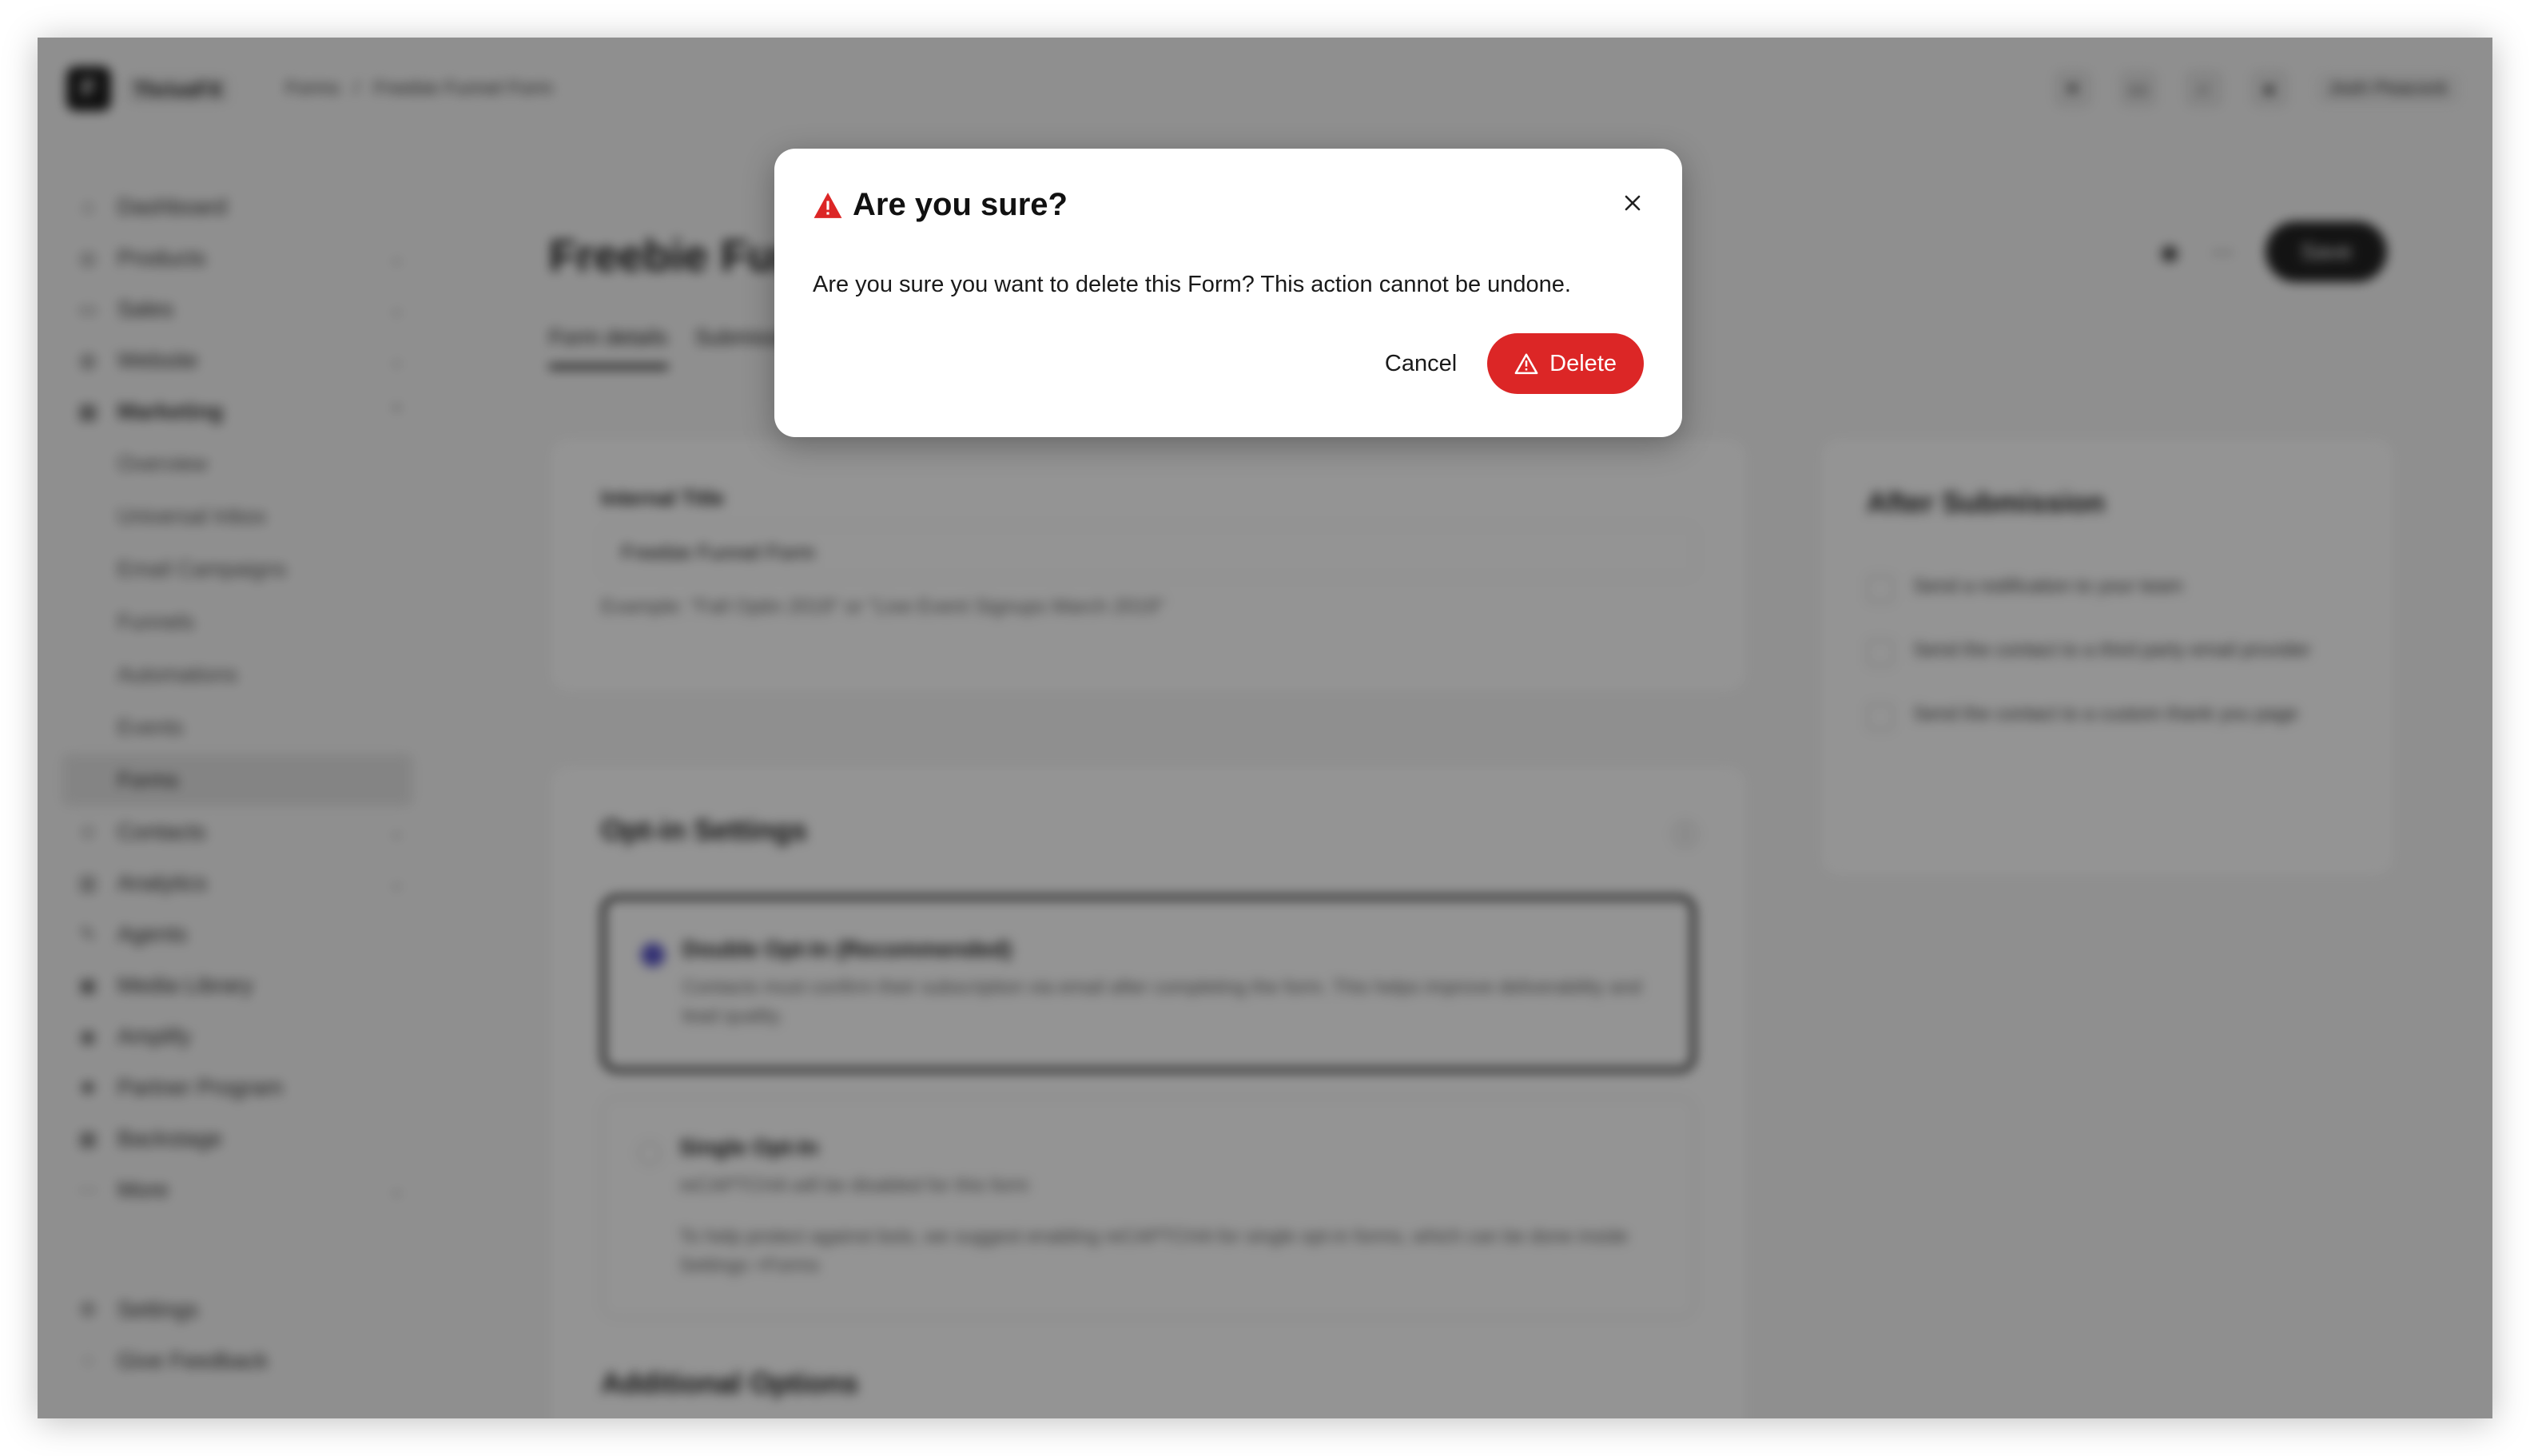 This screenshot has height=1456, width=2530. I want to click on dialog-header: Are you sure?, so click(941, 205).